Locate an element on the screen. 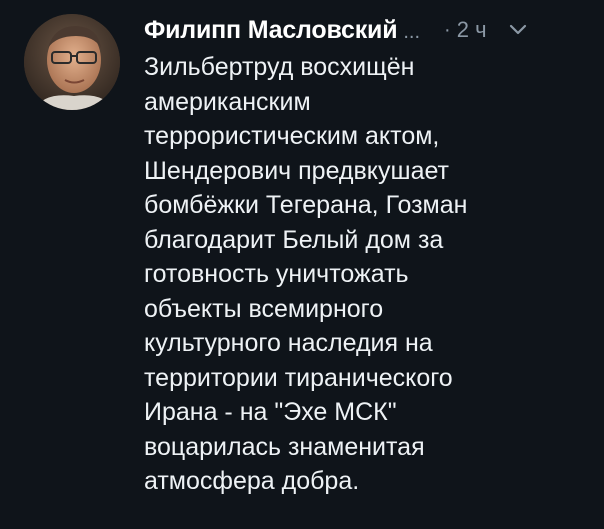 Image resolution: width=604 pixels, height=529 pixels. tweet-text-line: американским is located at coordinates (227, 101).